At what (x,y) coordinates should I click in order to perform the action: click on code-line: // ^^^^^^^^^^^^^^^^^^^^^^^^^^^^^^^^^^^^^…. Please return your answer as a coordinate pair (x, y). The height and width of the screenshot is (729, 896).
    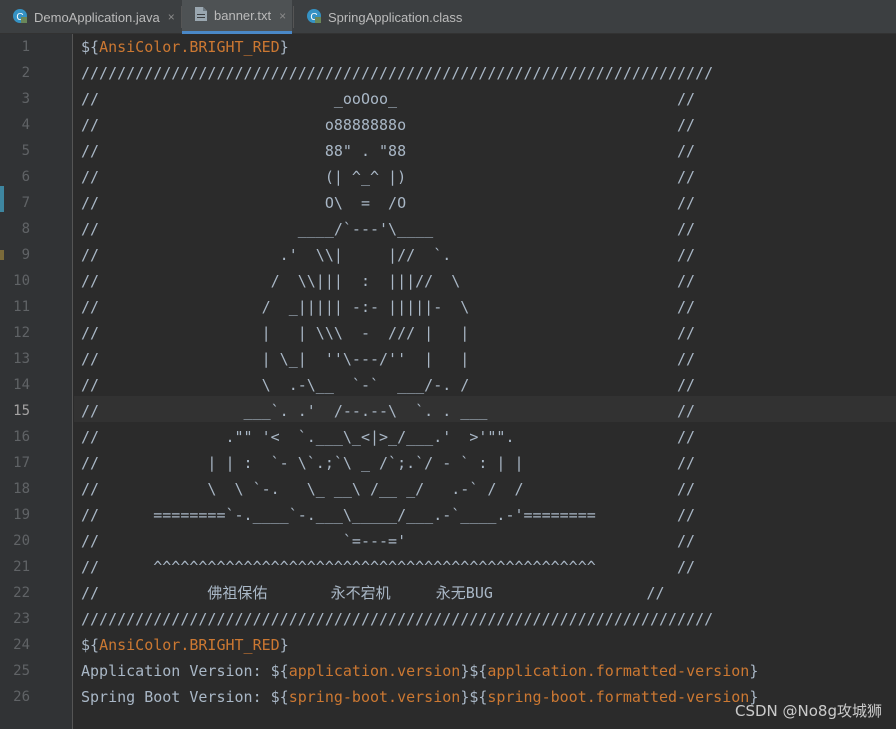
    Looking at the image, I should click on (388, 567).